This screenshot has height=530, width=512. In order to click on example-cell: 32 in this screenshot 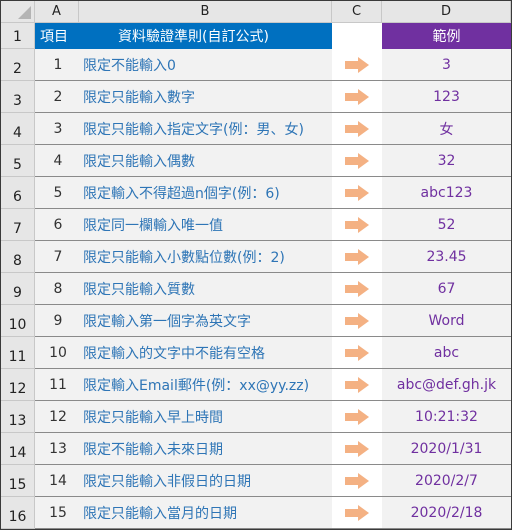, I will do `click(446, 161)`.